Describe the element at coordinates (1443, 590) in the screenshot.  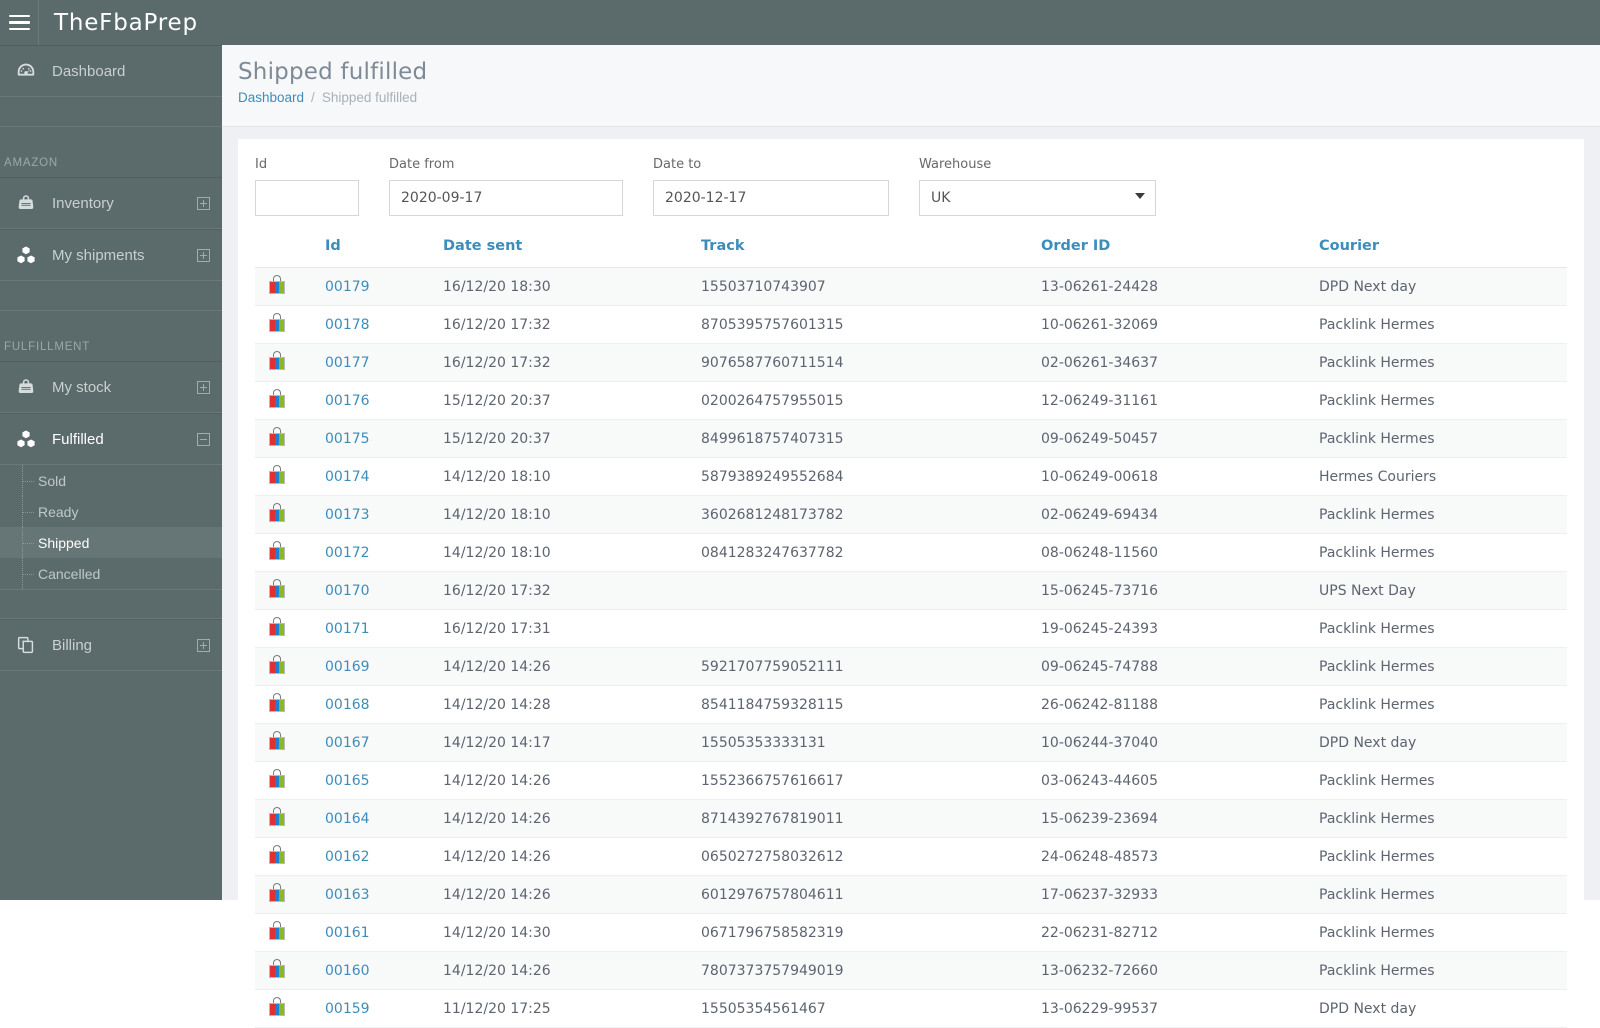
I see `cell-courier: UPS Next Day` at that location.